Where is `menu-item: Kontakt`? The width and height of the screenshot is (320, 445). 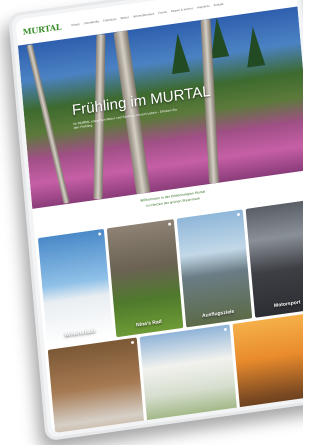 menu-item: Kontakt is located at coordinates (219, 4).